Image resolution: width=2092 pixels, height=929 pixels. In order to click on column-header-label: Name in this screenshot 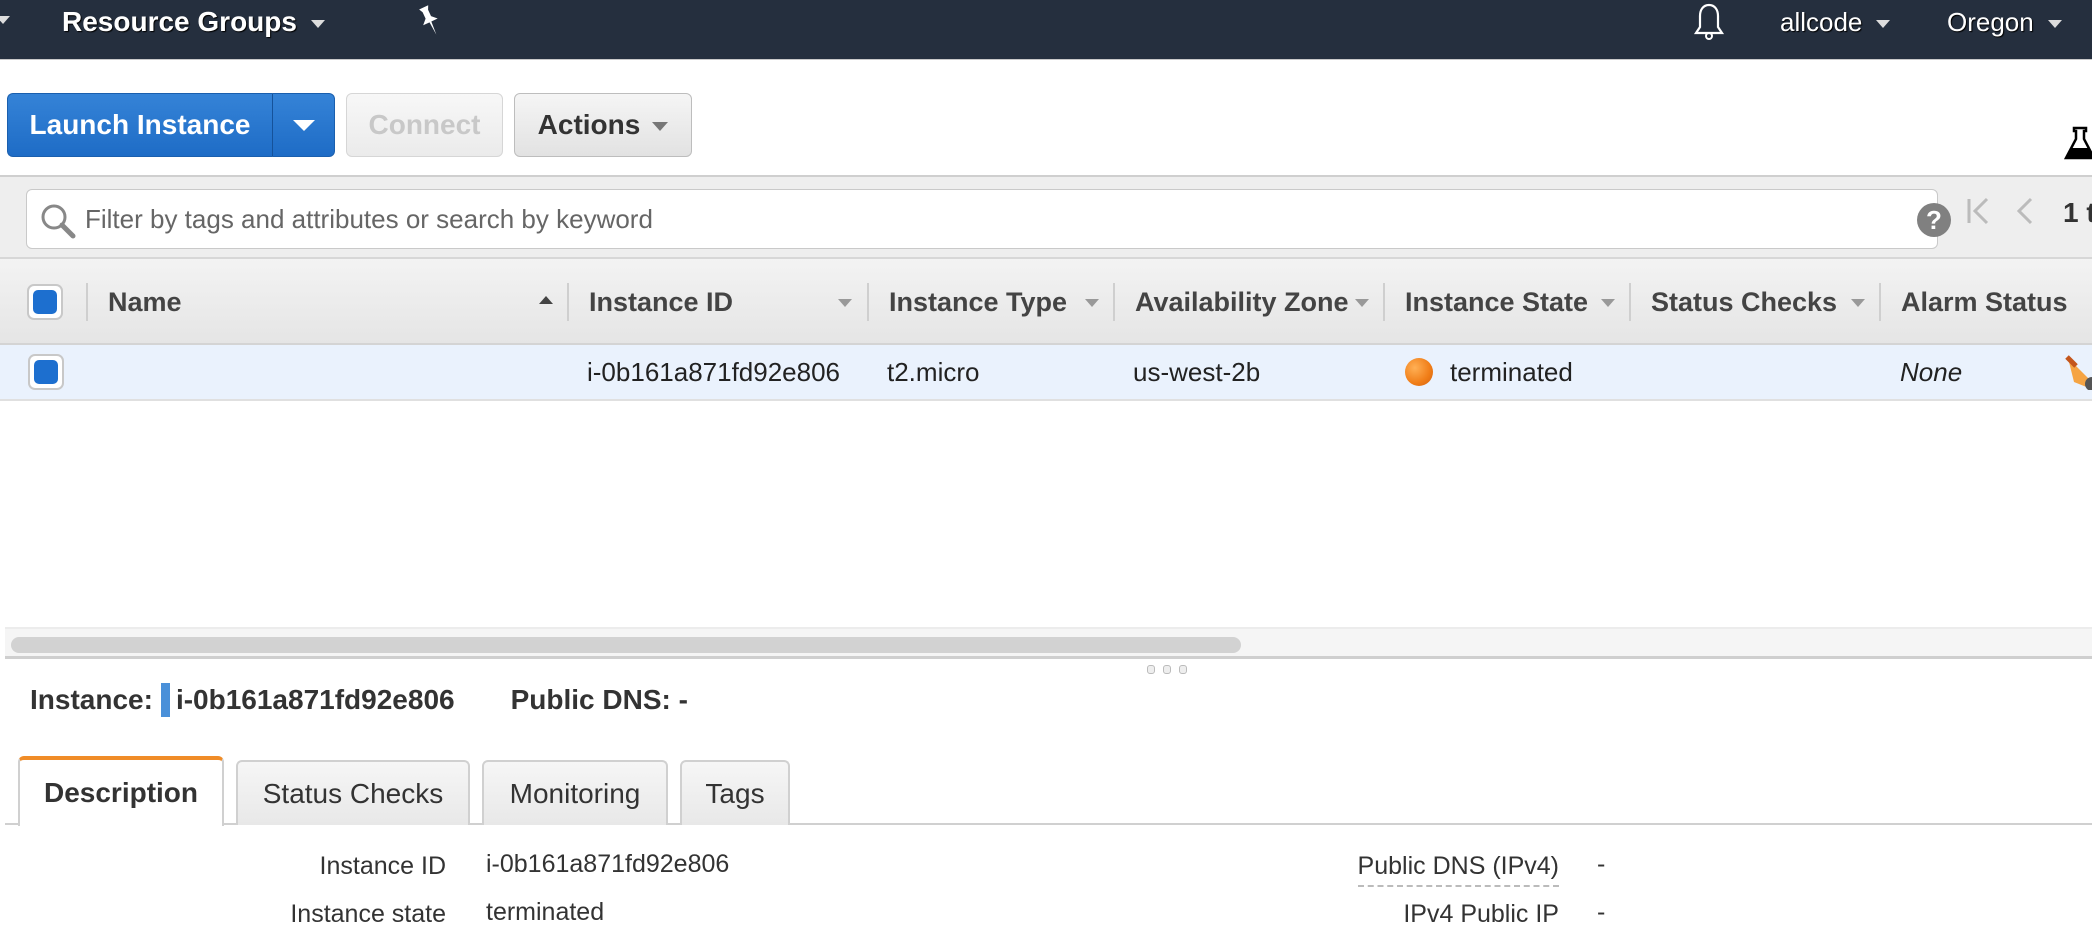, I will do `click(145, 301)`.